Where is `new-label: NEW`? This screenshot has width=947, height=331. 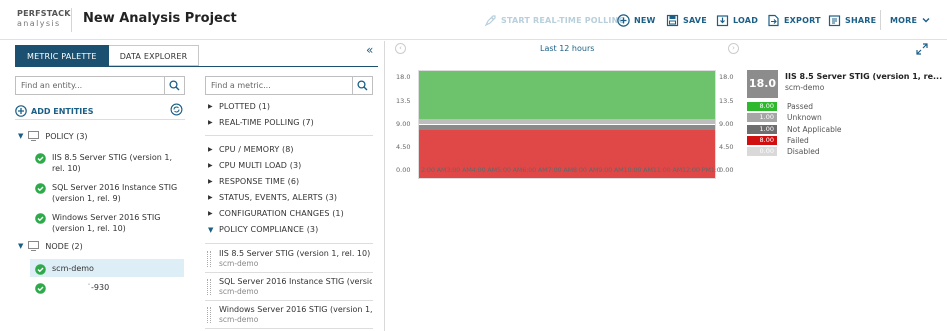 new-label: NEW is located at coordinates (645, 20).